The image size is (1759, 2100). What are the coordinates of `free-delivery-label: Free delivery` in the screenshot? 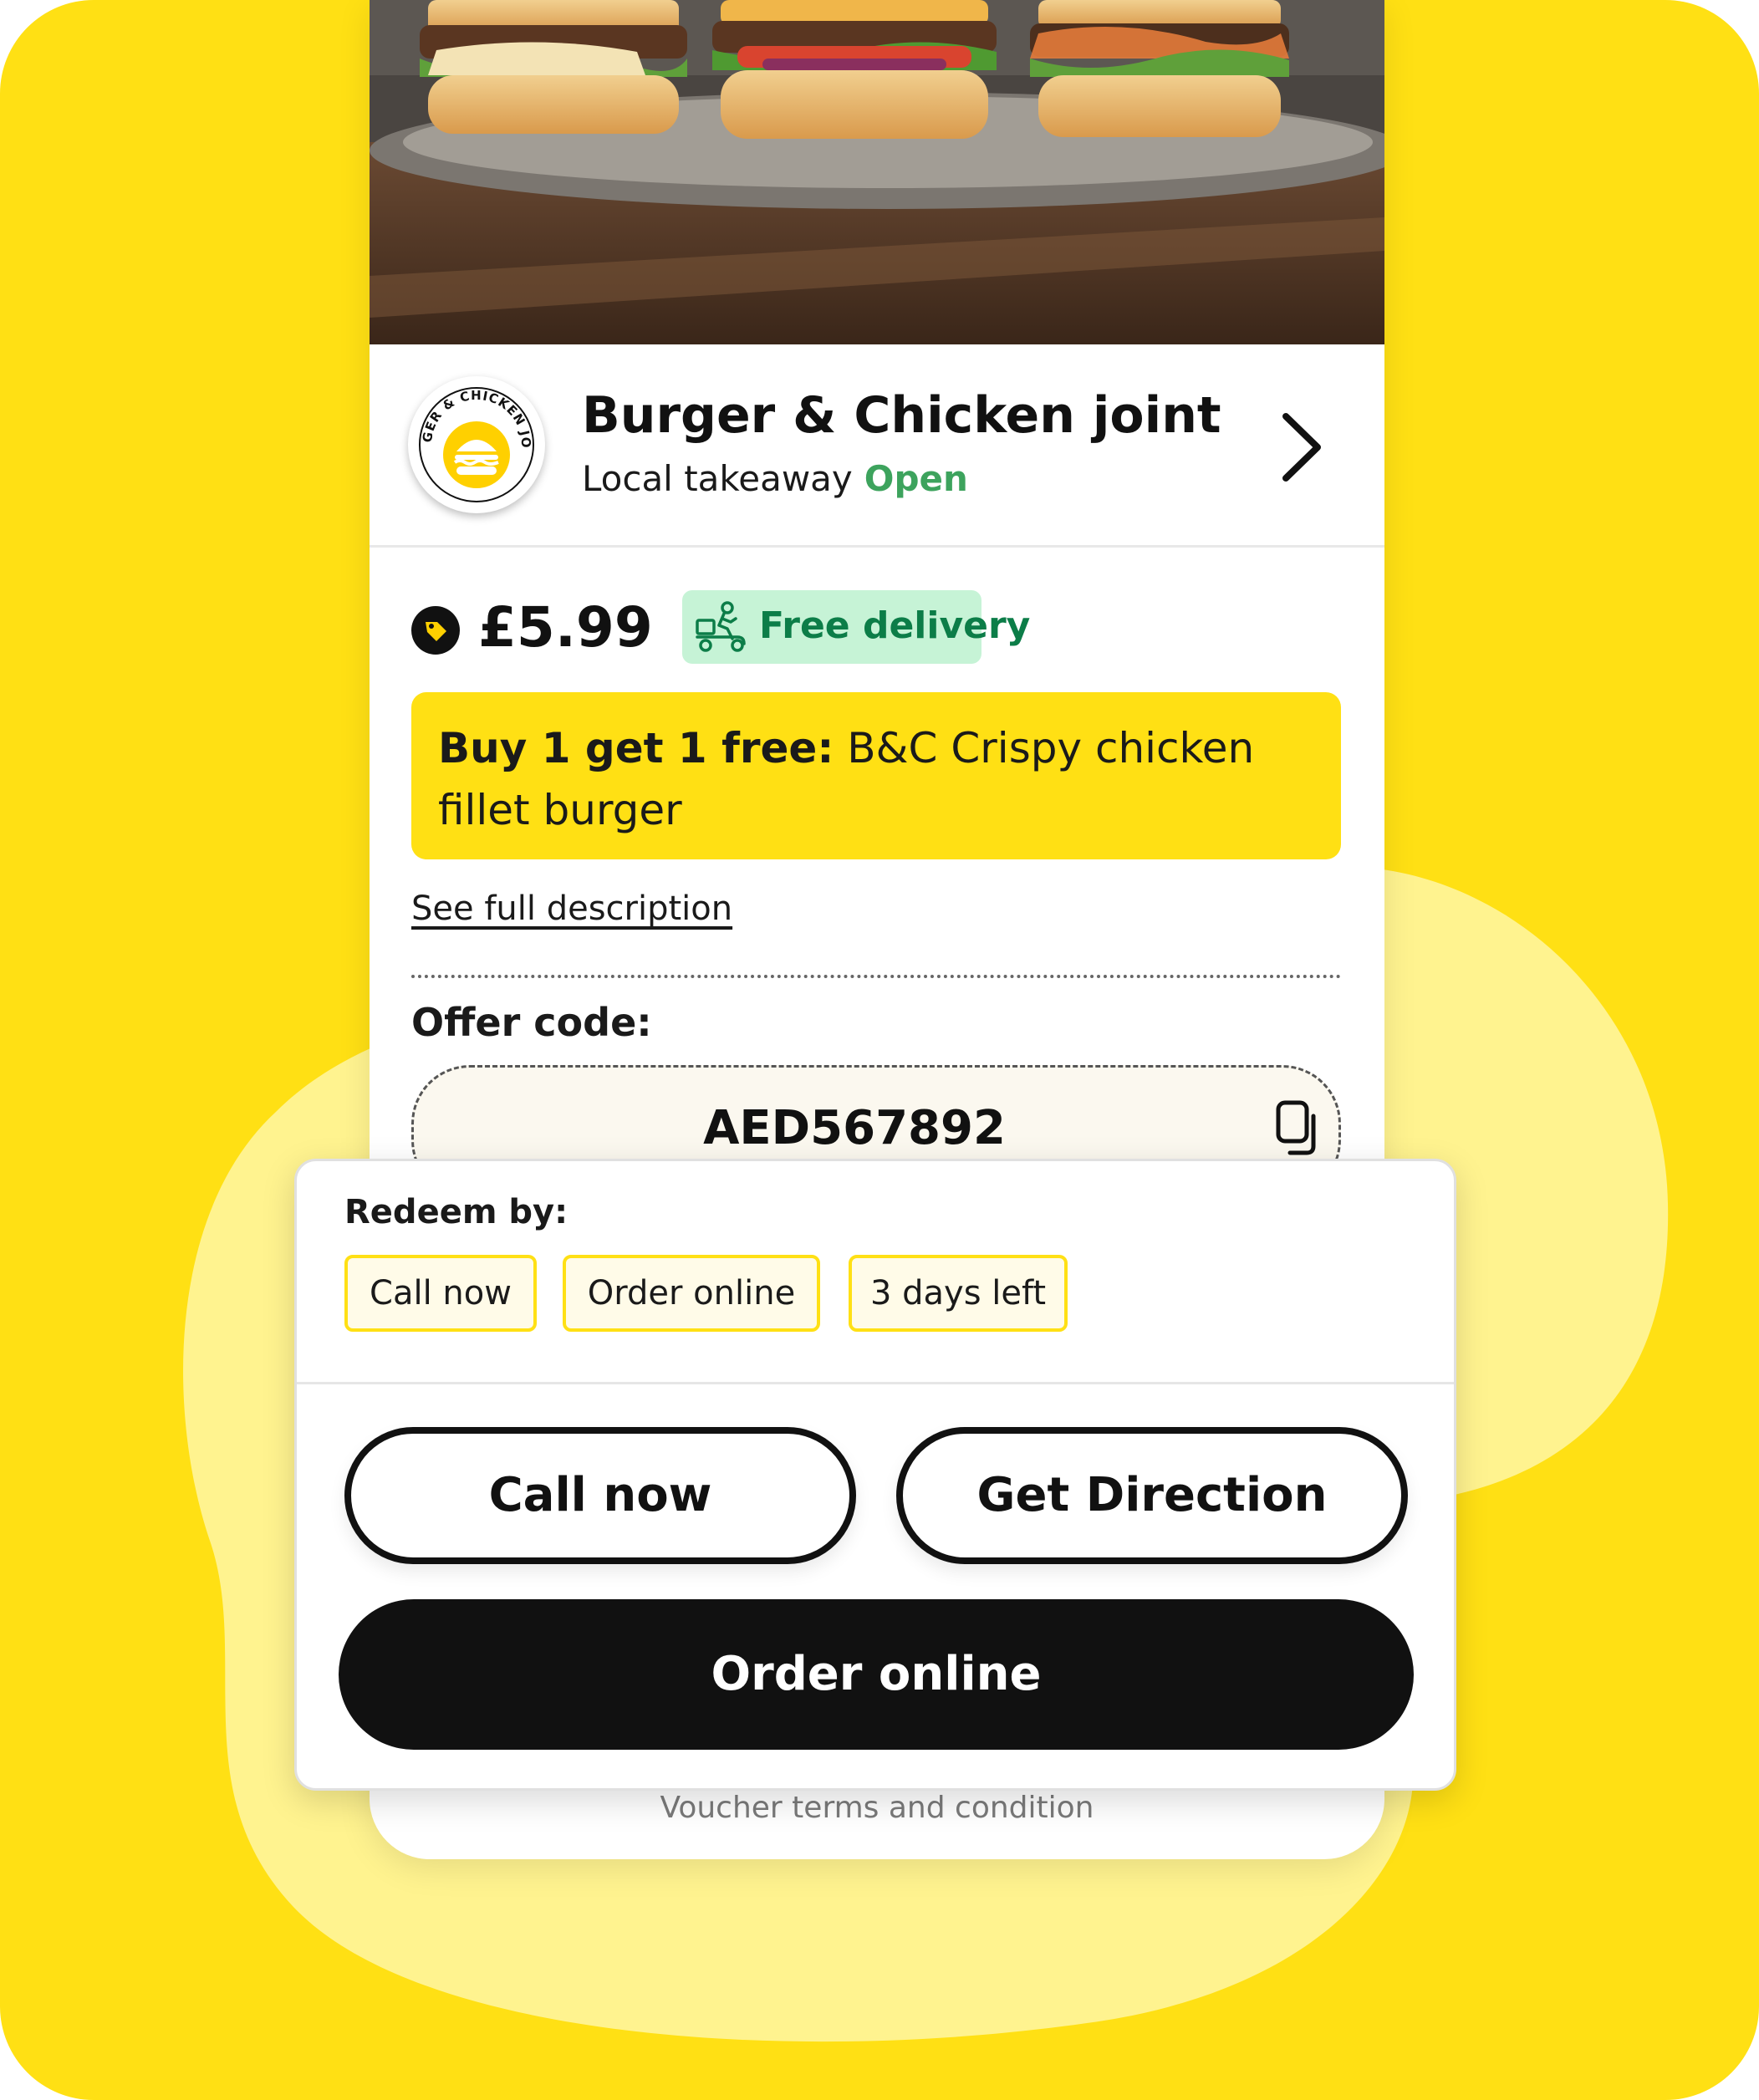 It's located at (895, 625).